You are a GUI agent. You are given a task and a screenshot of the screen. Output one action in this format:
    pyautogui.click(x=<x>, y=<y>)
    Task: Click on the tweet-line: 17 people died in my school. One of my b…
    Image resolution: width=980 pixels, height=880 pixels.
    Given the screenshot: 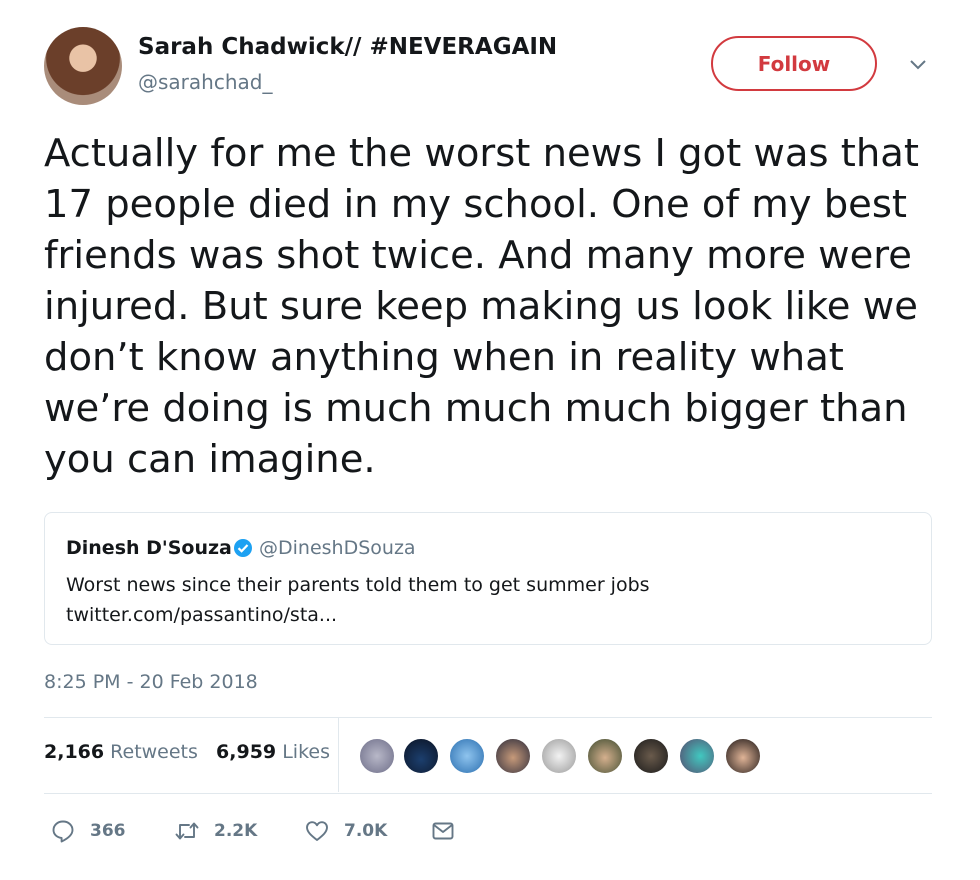 What is the action you would take?
    pyautogui.click(x=476, y=204)
    